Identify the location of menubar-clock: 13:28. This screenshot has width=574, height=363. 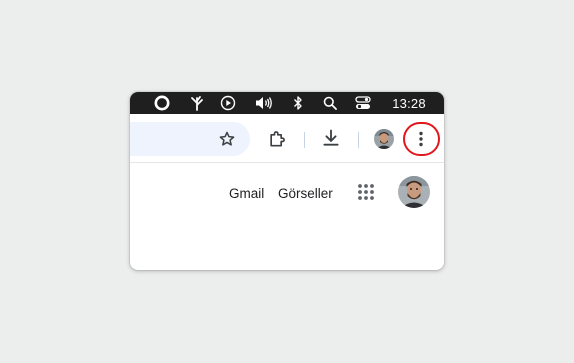
(409, 103).